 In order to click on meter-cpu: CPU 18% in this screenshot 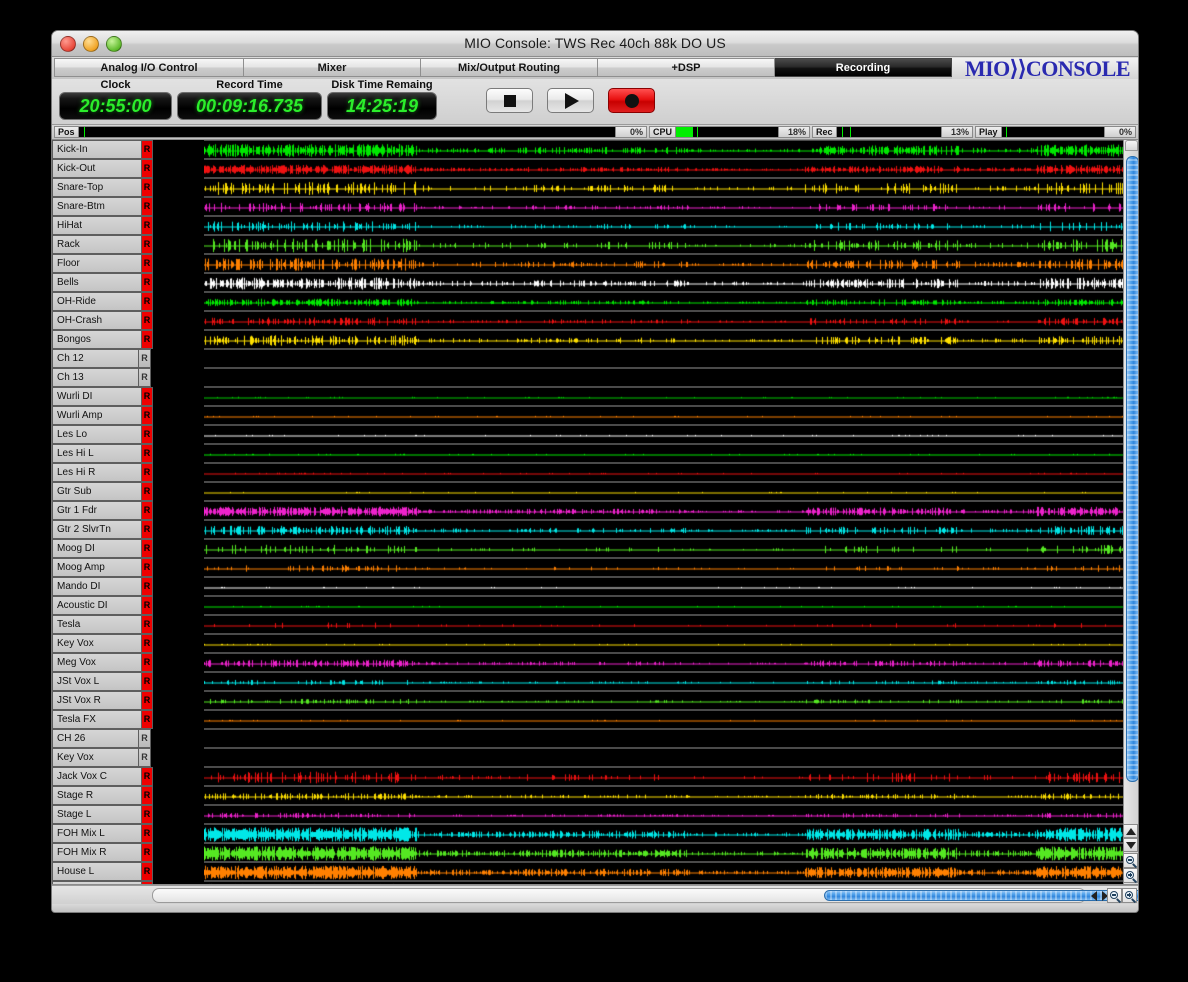, I will do `click(730, 132)`.